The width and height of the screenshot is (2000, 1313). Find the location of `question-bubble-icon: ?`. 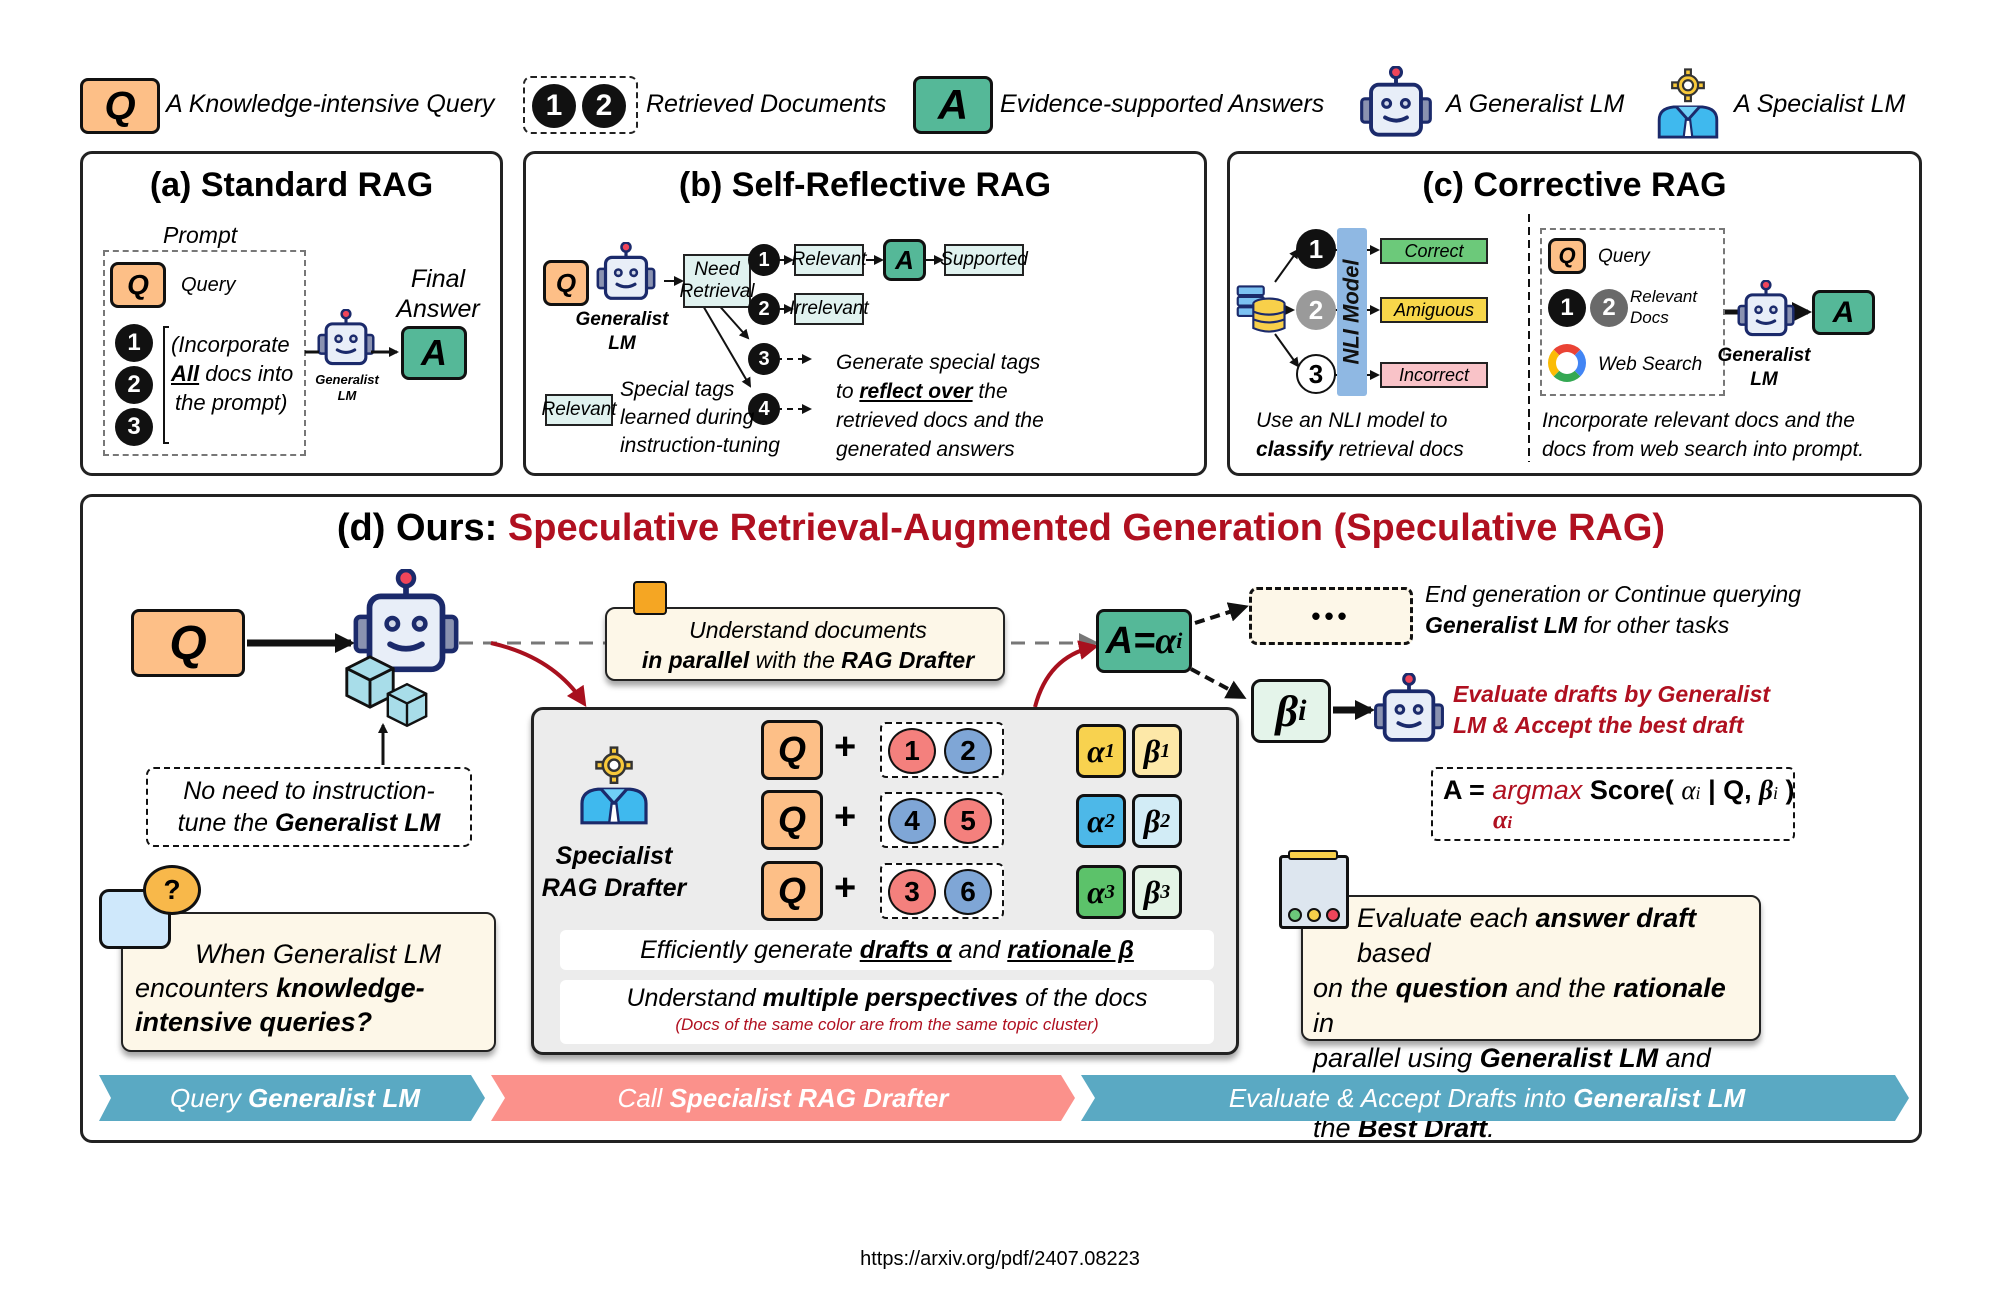

question-bubble-icon: ? is located at coordinates (172, 890).